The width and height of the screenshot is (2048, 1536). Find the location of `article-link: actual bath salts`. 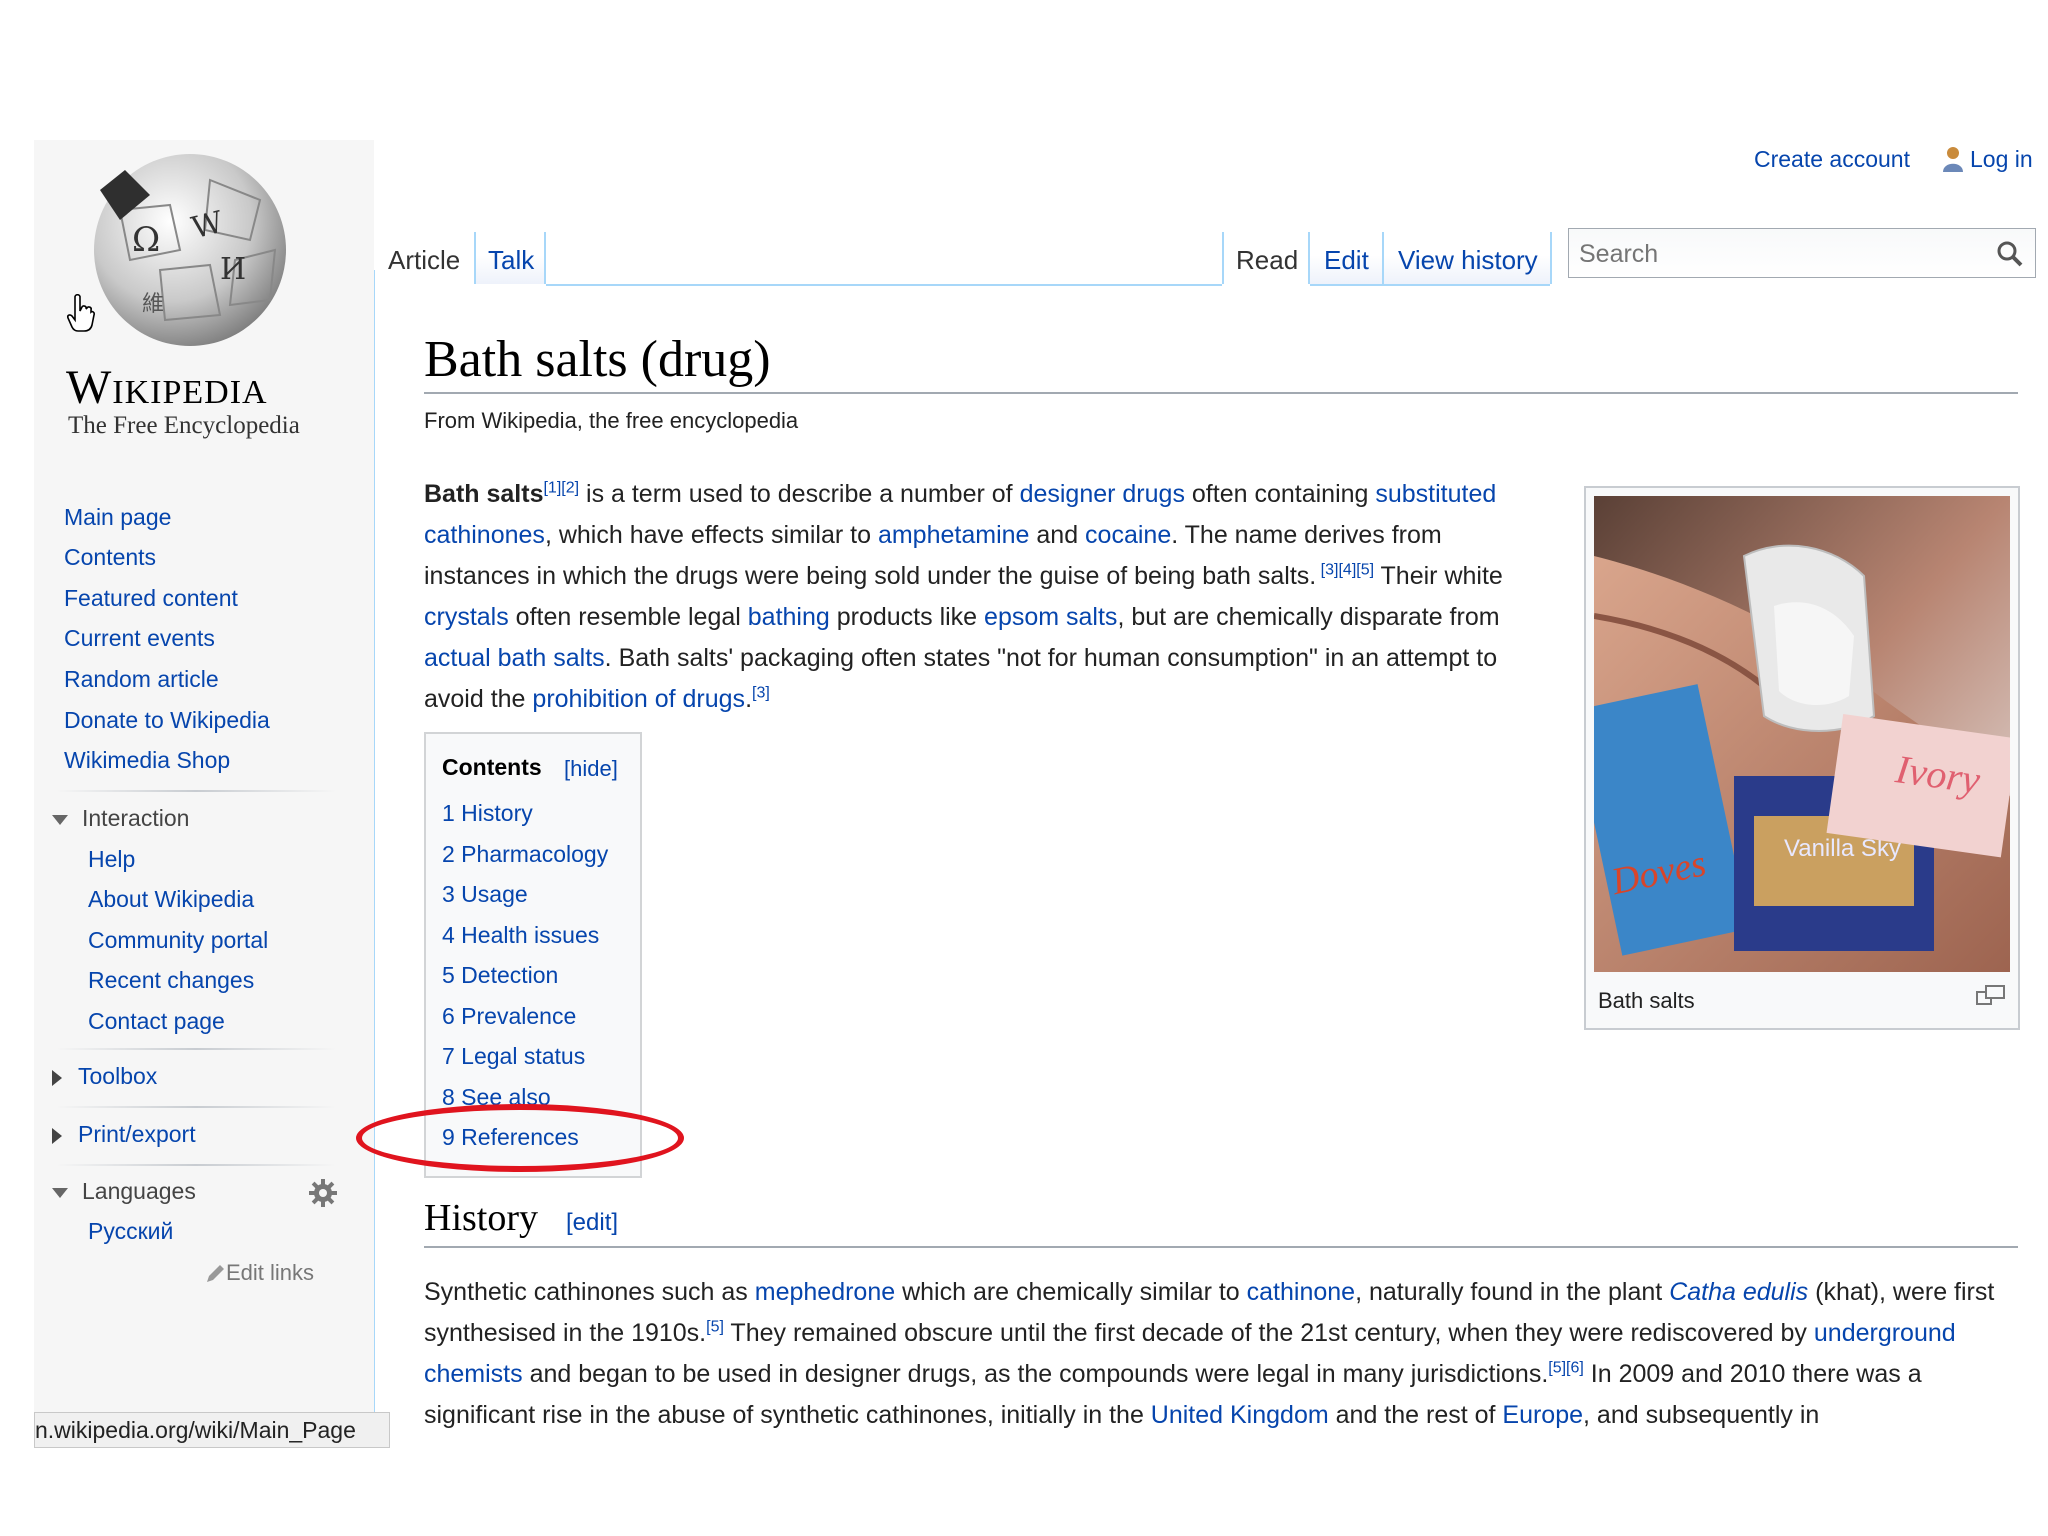

article-link: actual bath salts is located at coordinates (514, 658).